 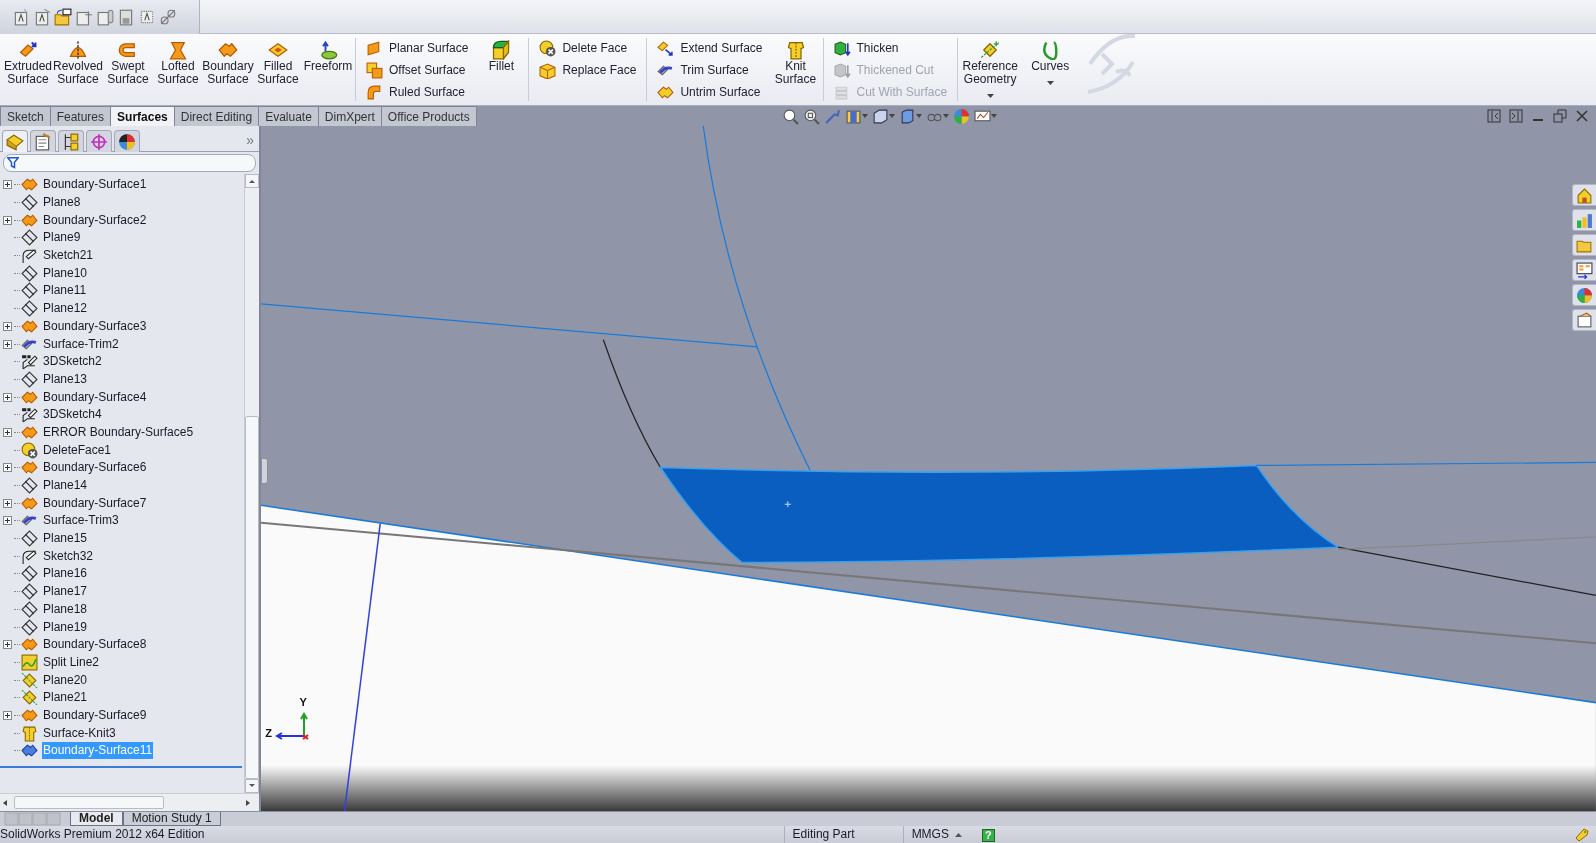 I want to click on appearance-icon, so click(x=961, y=116).